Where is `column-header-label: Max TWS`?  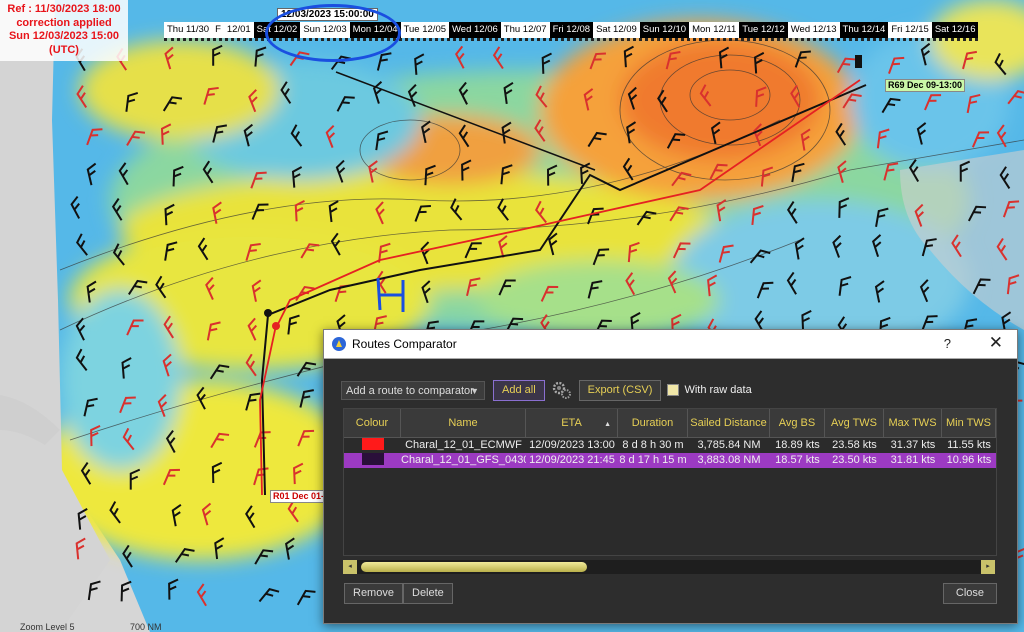
column-header-label: Max TWS is located at coordinates (912, 423).